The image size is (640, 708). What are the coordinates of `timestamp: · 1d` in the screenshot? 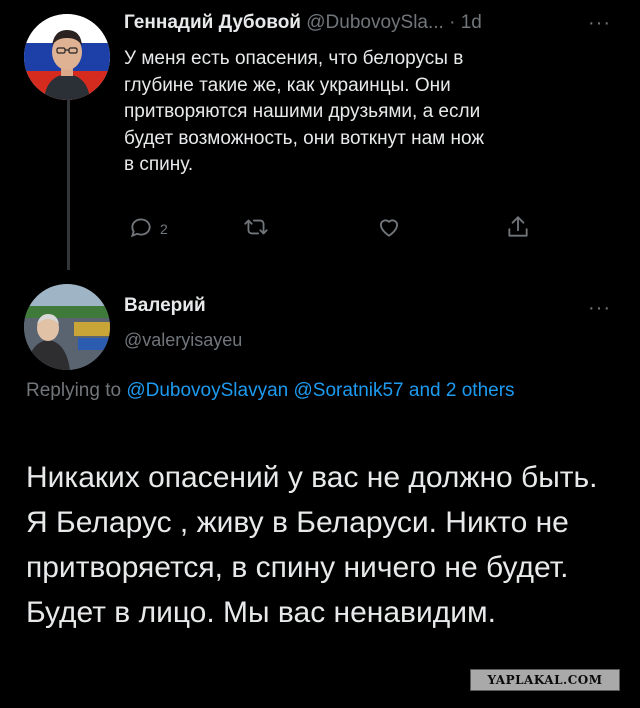 It's located at (465, 22).